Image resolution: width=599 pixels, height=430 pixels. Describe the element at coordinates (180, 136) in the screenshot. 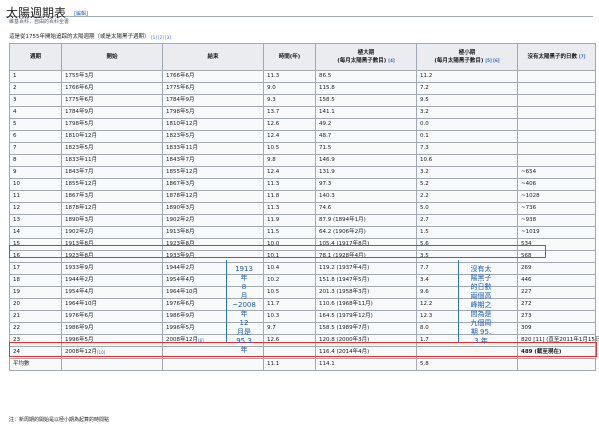

I see `cell-end-text: 1823年5月` at that location.